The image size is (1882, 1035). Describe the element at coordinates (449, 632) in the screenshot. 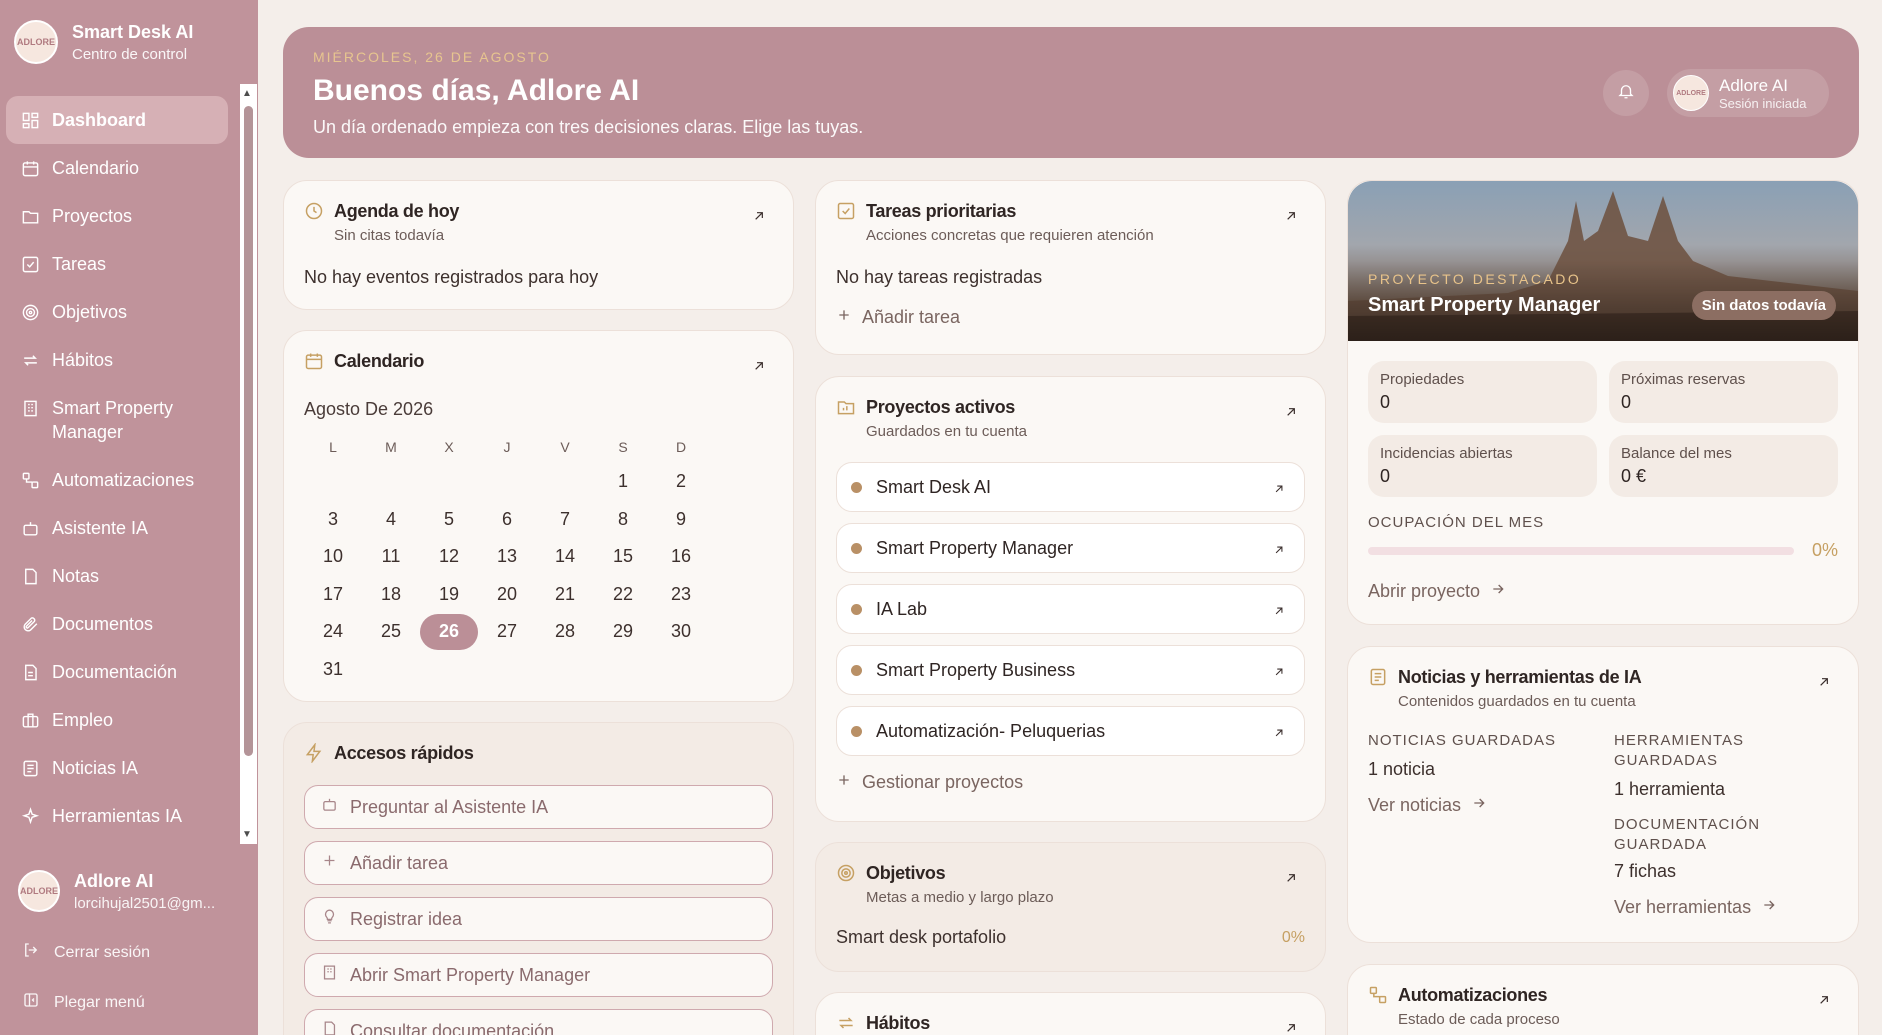

I see `calendar-day-today: 26` at that location.